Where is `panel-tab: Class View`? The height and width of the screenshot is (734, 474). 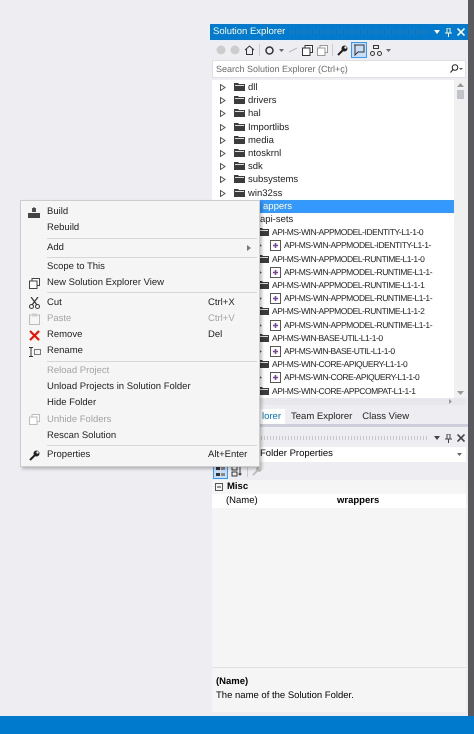
panel-tab: Class View is located at coordinates (386, 416).